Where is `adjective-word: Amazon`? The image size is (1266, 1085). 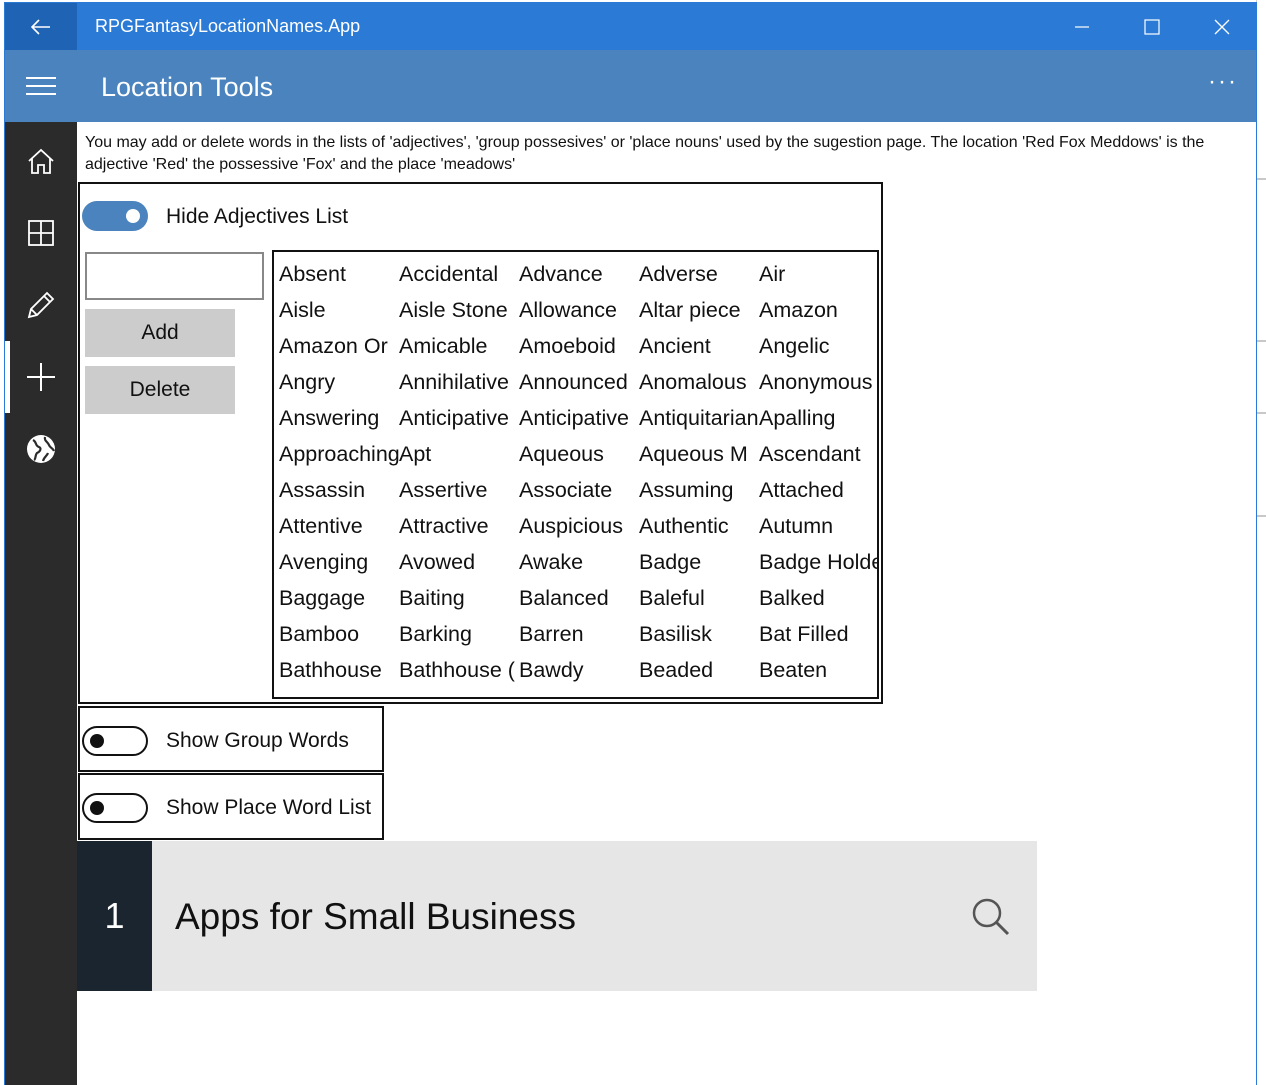
adjective-word: Amazon is located at coordinates (818, 310).